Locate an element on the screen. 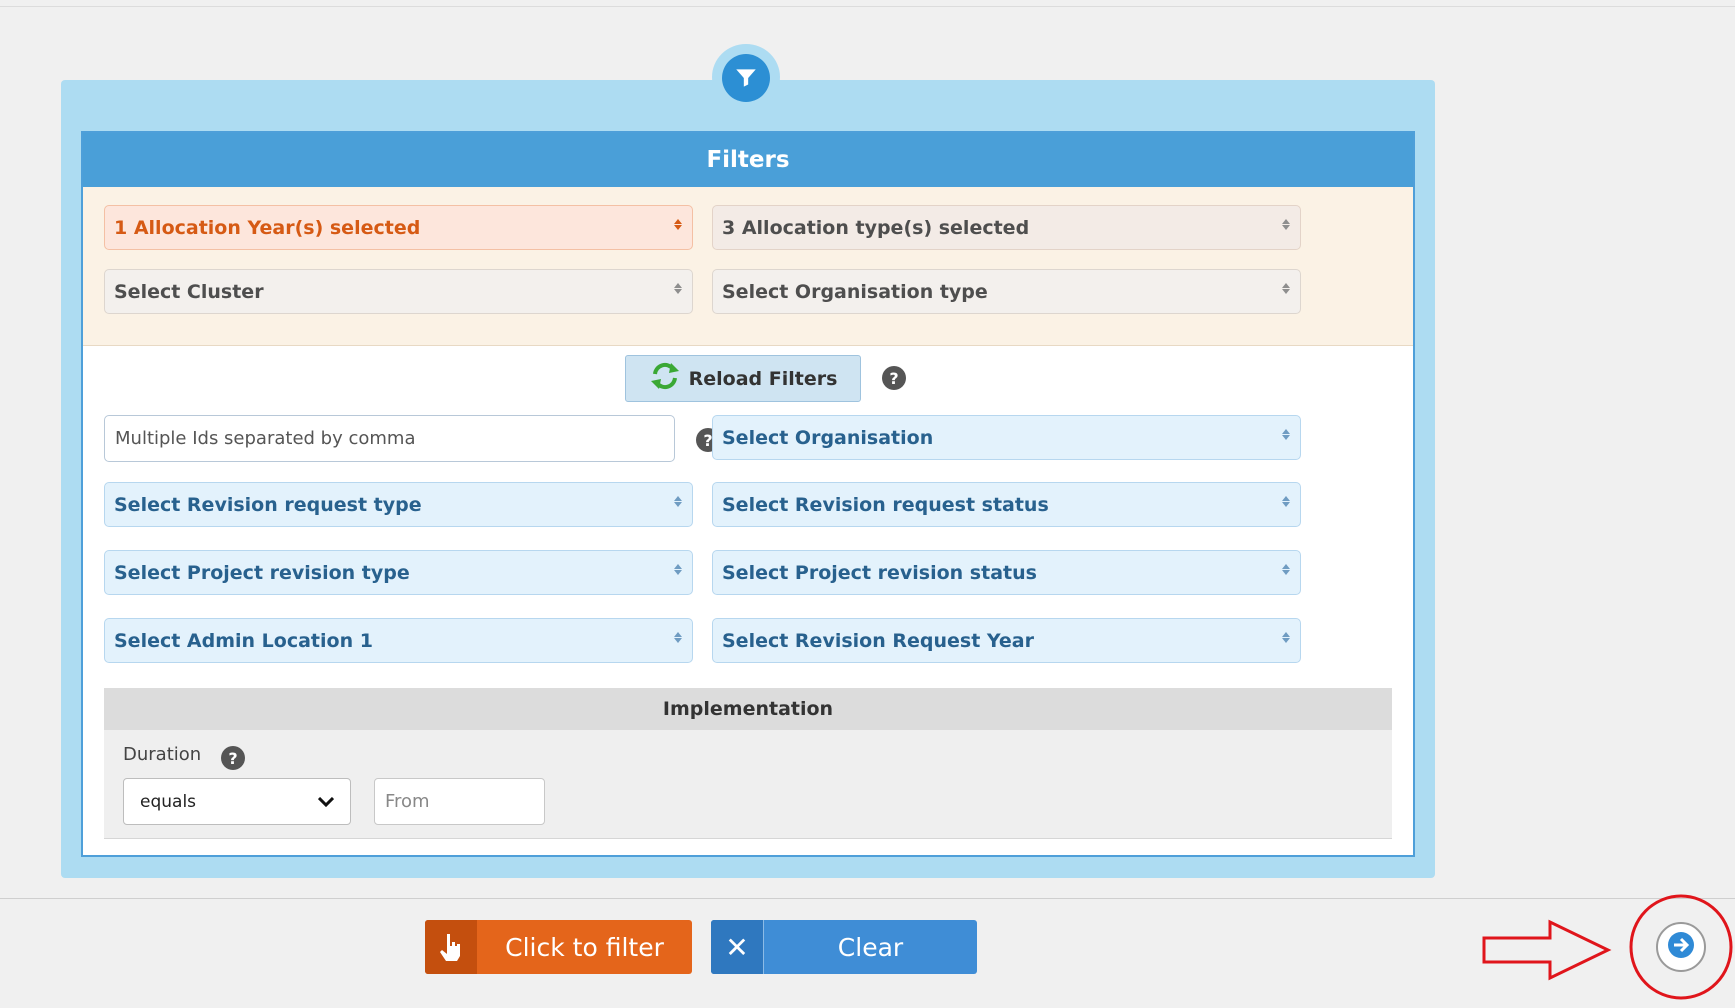 The image size is (1735, 1008). implementation-title: Implementation is located at coordinates (748, 709).